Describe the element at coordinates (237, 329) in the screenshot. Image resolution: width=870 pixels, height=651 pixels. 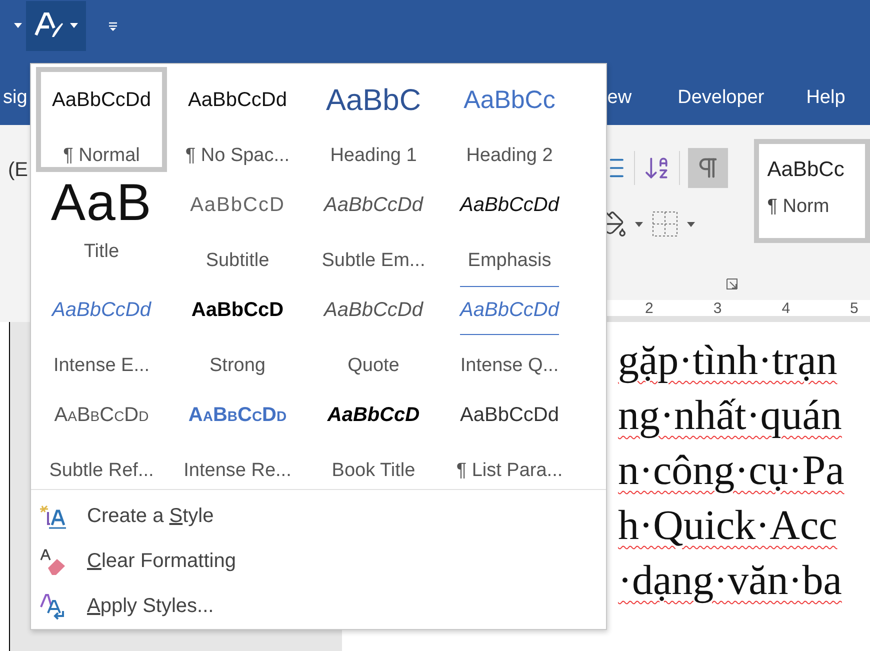
I see `style-gallery-item: AaBbCcD Strong` at that location.